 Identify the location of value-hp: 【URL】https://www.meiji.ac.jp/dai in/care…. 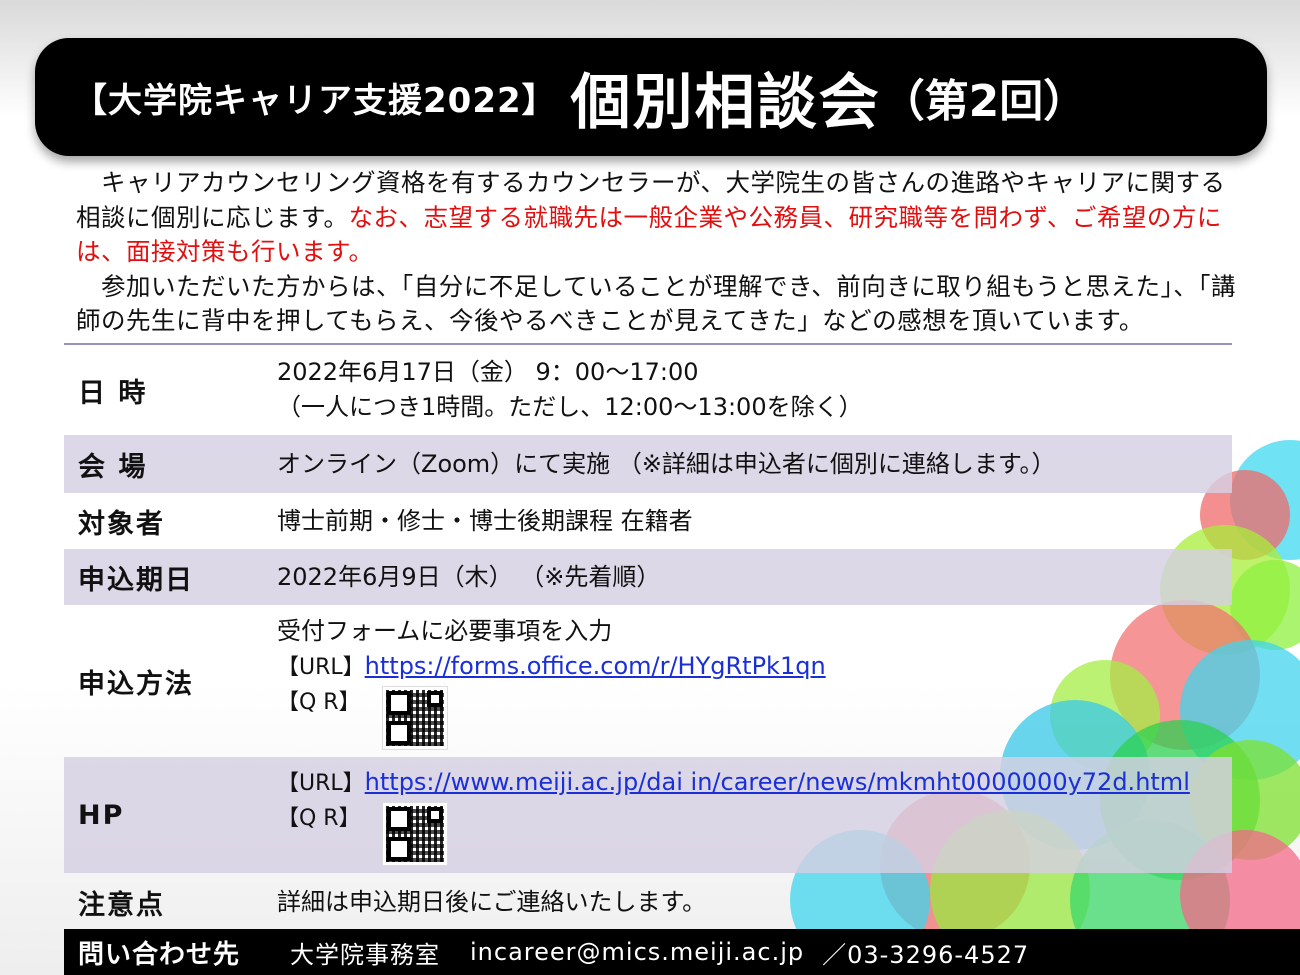
(733, 815).